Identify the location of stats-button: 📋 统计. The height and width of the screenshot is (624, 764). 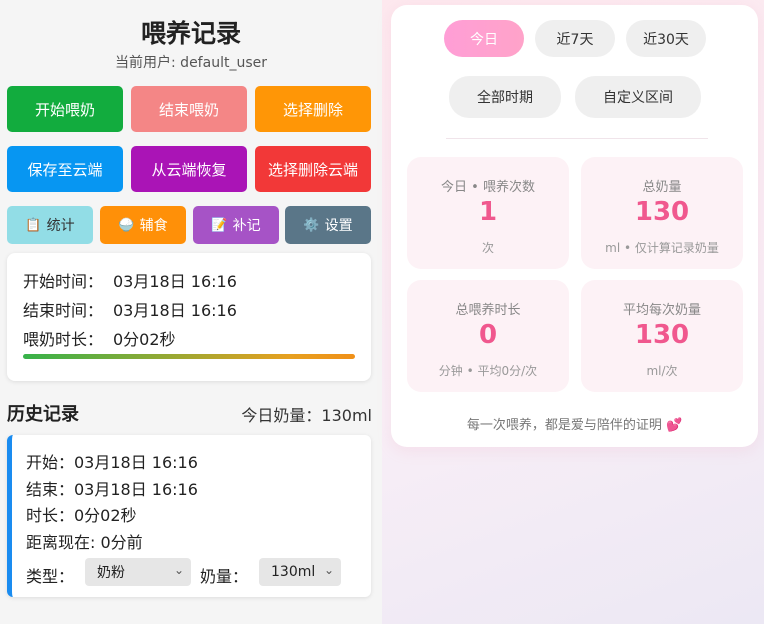
(50, 225).